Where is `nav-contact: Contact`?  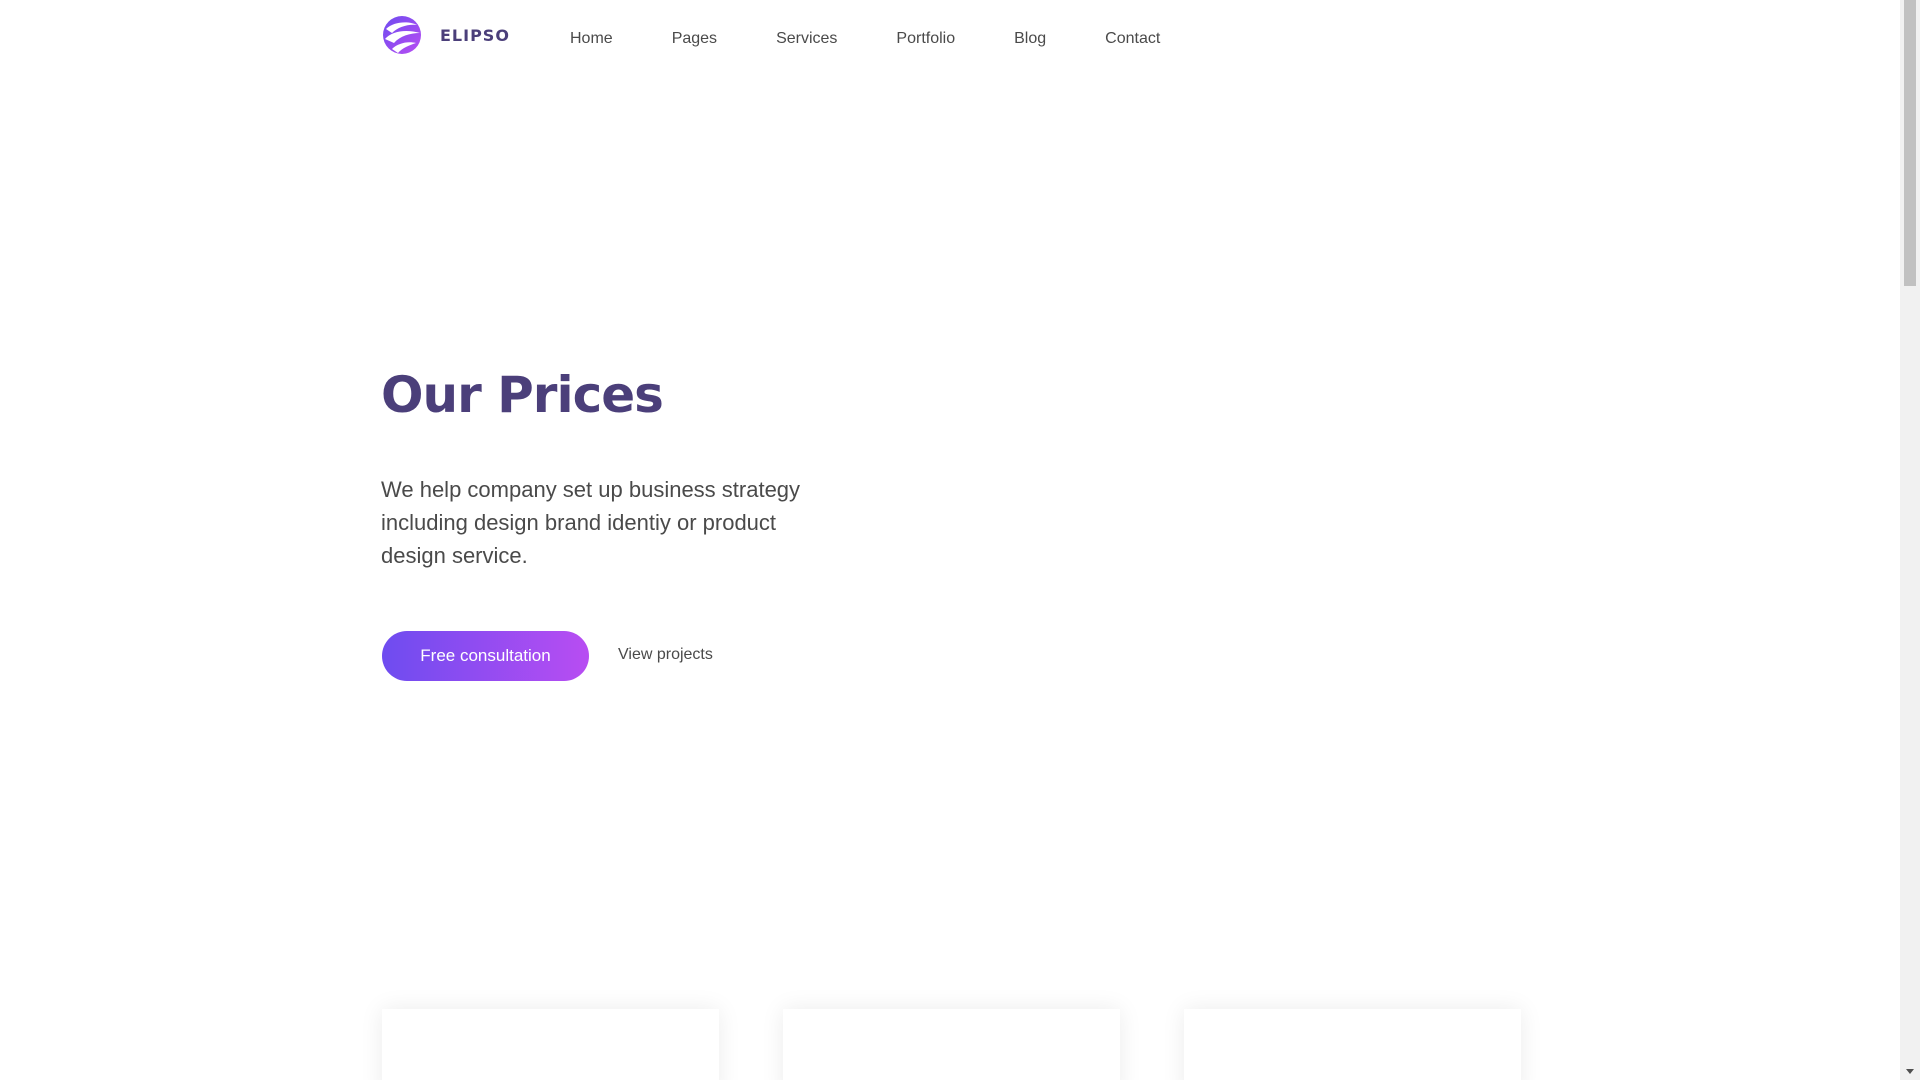 nav-contact: Contact is located at coordinates (1132, 39).